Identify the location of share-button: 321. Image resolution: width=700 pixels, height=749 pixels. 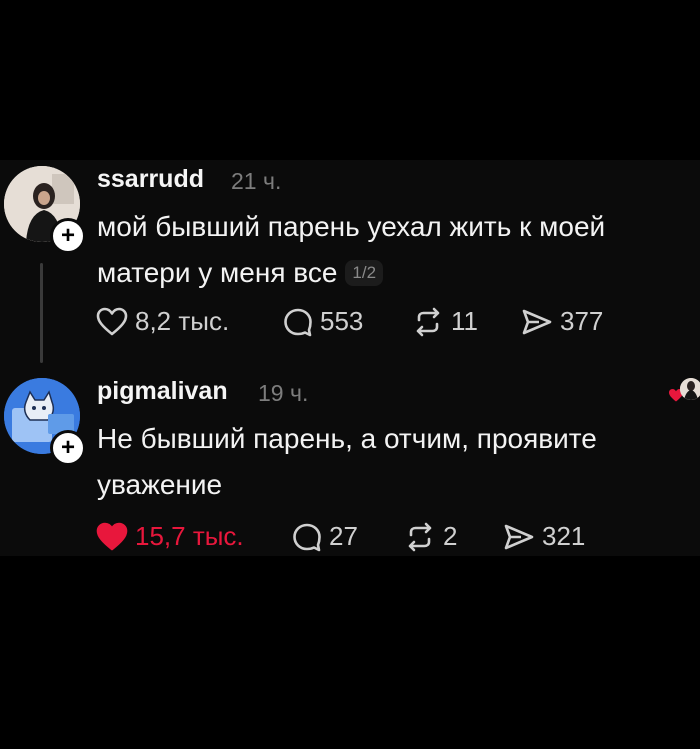
(544, 536).